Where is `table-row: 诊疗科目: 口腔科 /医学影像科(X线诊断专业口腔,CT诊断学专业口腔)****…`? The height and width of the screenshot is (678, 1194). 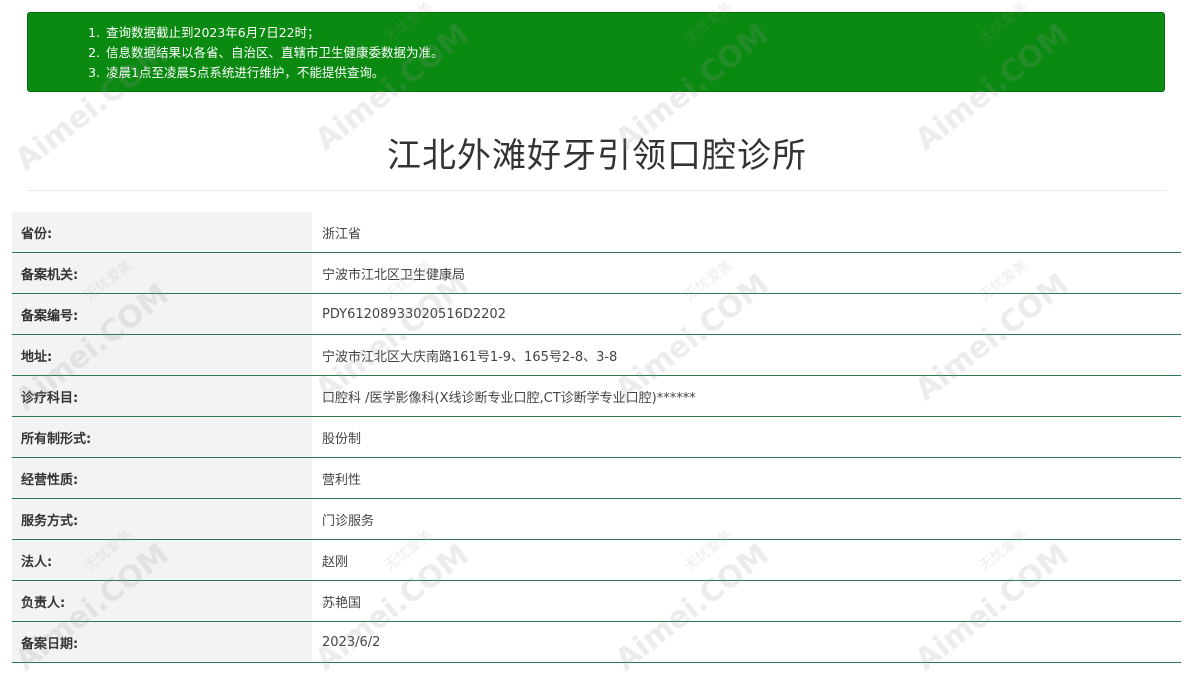
table-row: 诊疗科目: 口腔科 /医学影像科(X线诊断专业口腔,CT诊断学专业口腔)****… is located at coordinates (596, 396).